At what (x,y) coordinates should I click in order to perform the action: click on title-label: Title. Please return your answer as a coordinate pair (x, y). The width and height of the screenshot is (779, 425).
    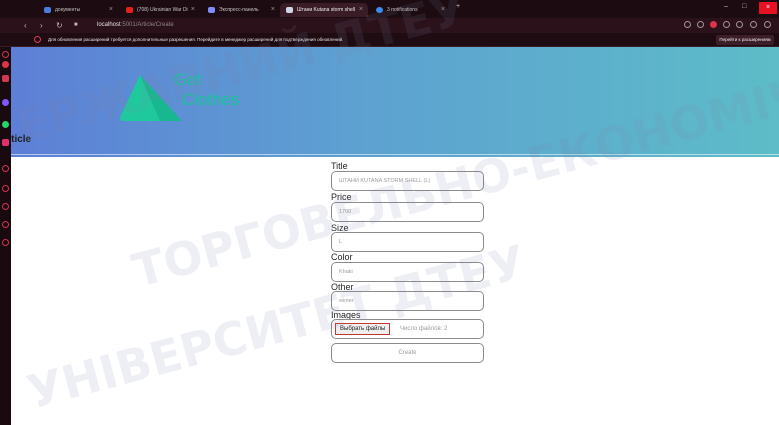
    Looking at the image, I should click on (339, 166).